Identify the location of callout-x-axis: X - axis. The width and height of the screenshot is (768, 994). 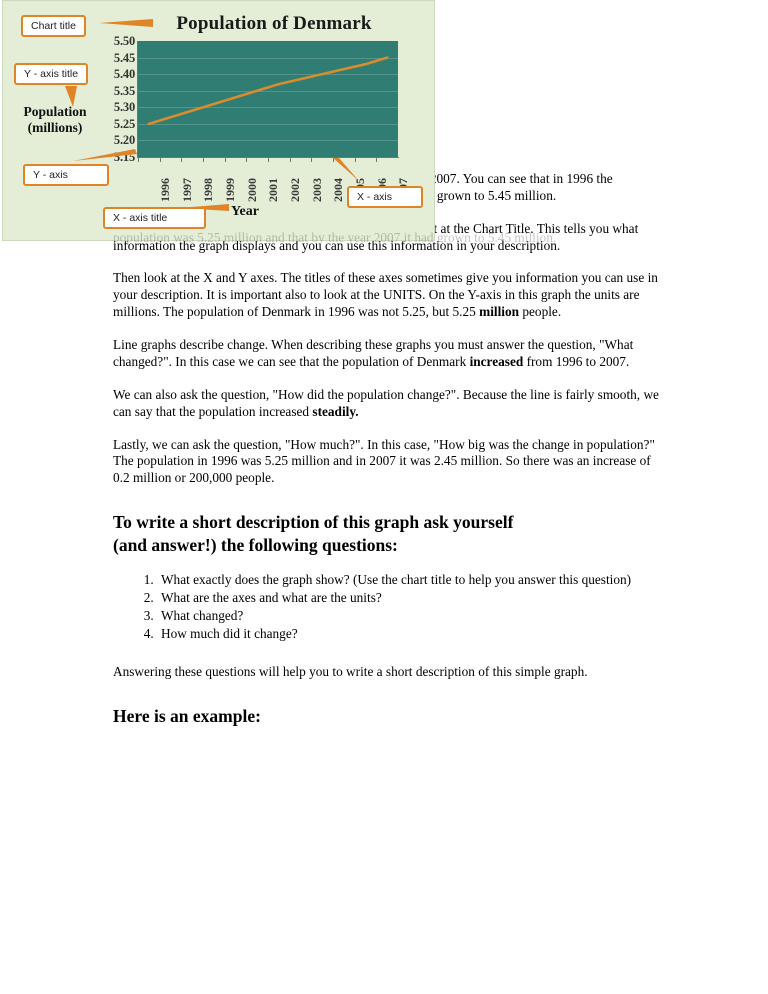
(385, 197).